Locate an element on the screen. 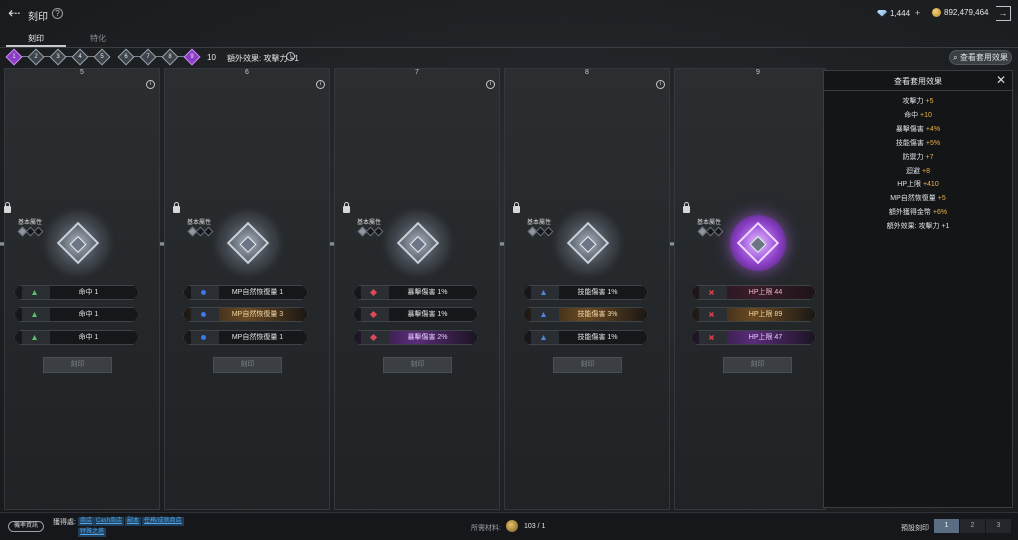 The width and height of the screenshot is (1018, 540). page-title: 刻印 is located at coordinates (38, 17).